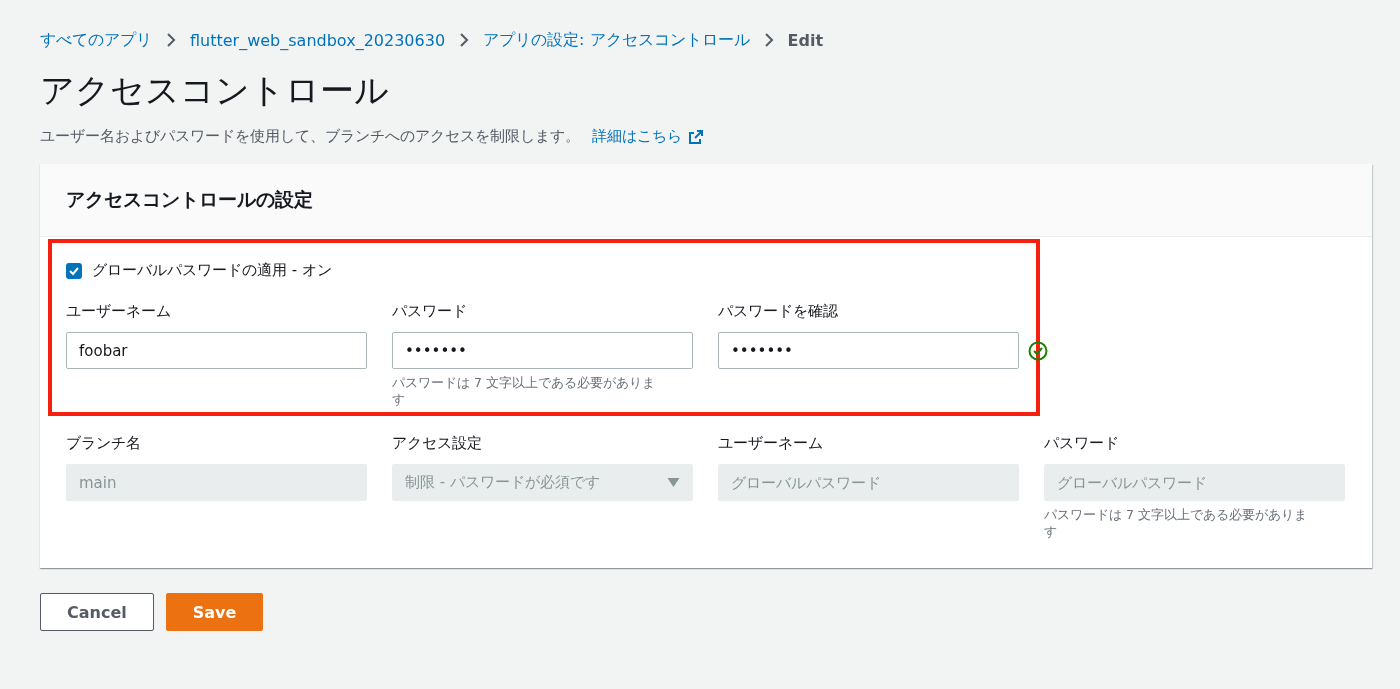 This screenshot has width=1400, height=689. I want to click on breadcrumb-link: アプリの設定: アクセスコントロール, so click(616, 40).